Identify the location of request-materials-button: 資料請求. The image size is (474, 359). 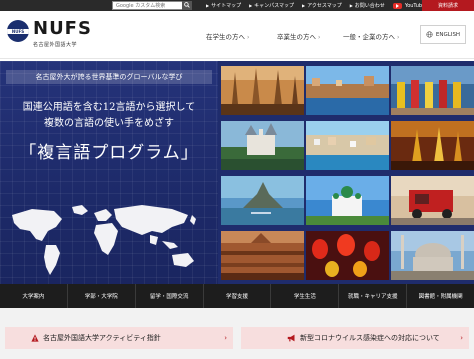
(448, 5).